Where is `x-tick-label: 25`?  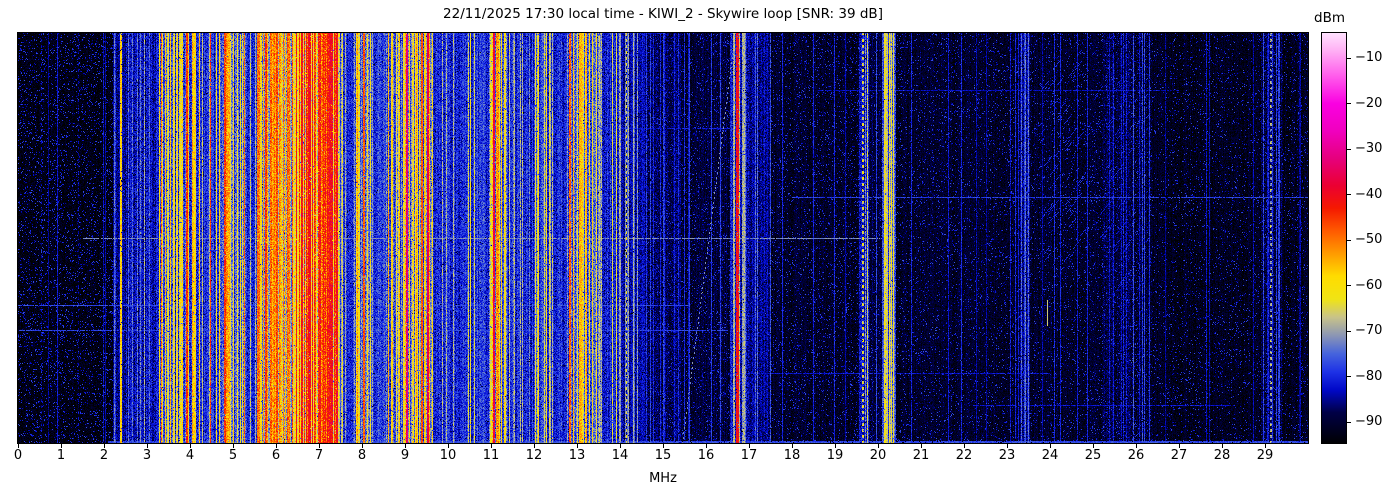
x-tick-label: 25 is located at coordinates (1093, 455).